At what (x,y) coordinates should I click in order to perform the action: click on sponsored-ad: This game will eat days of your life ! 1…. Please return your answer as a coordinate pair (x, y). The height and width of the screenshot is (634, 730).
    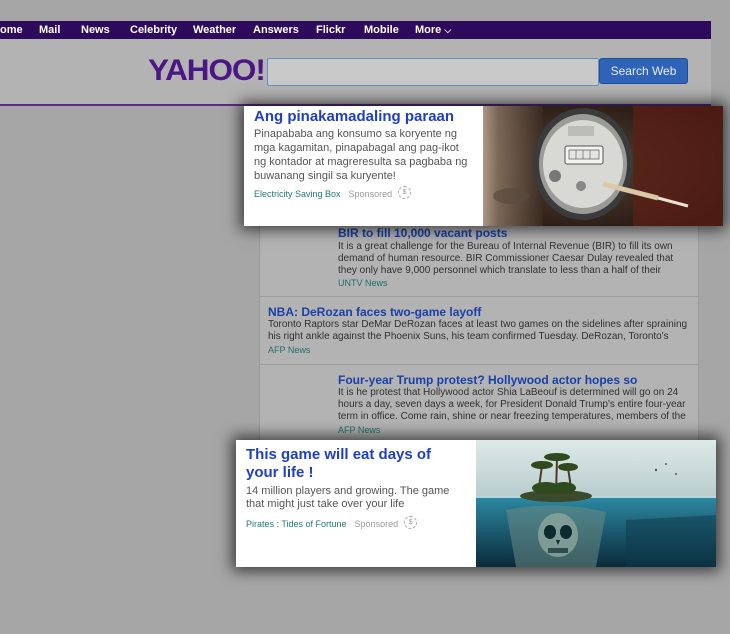
    Looking at the image, I should click on (476, 503).